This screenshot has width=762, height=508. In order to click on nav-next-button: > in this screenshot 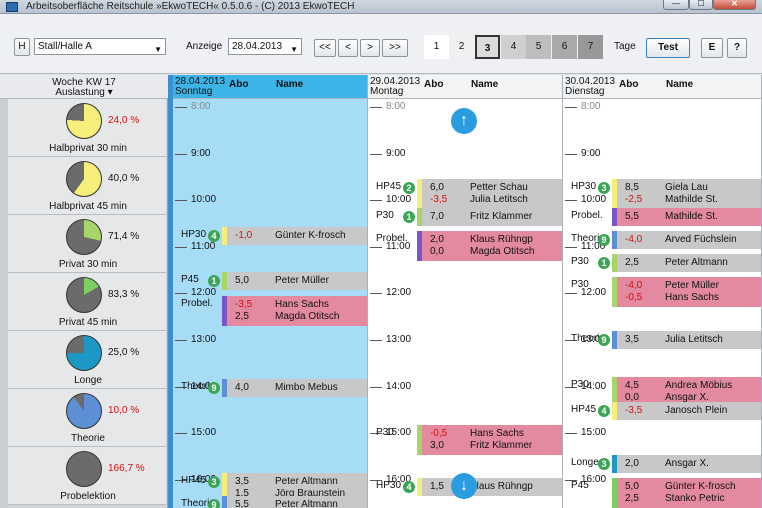, I will do `click(370, 48)`.